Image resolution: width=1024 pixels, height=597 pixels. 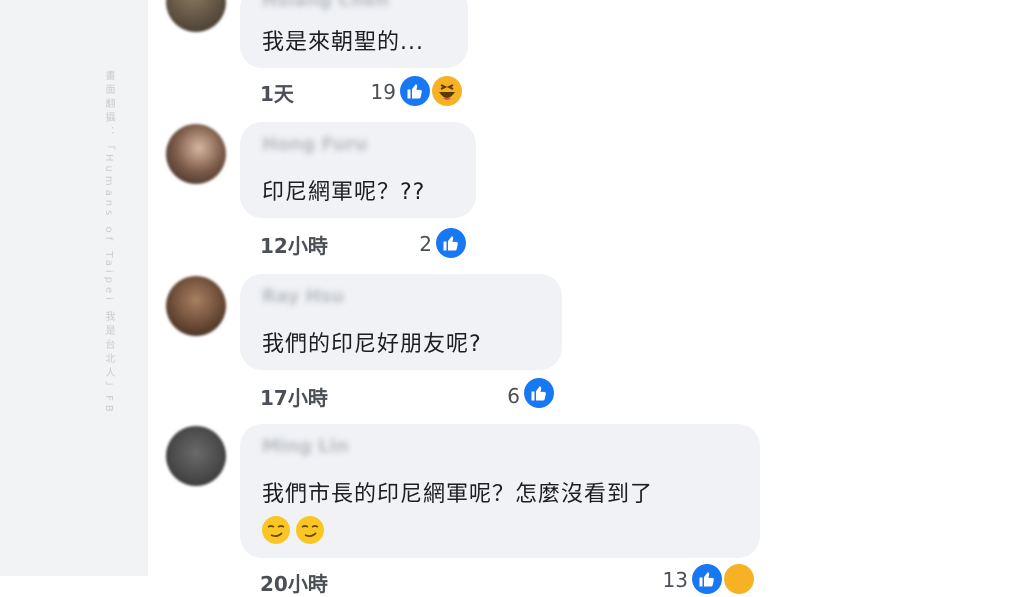 I want to click on reaction-count: 13, so click(x=668, y=580).